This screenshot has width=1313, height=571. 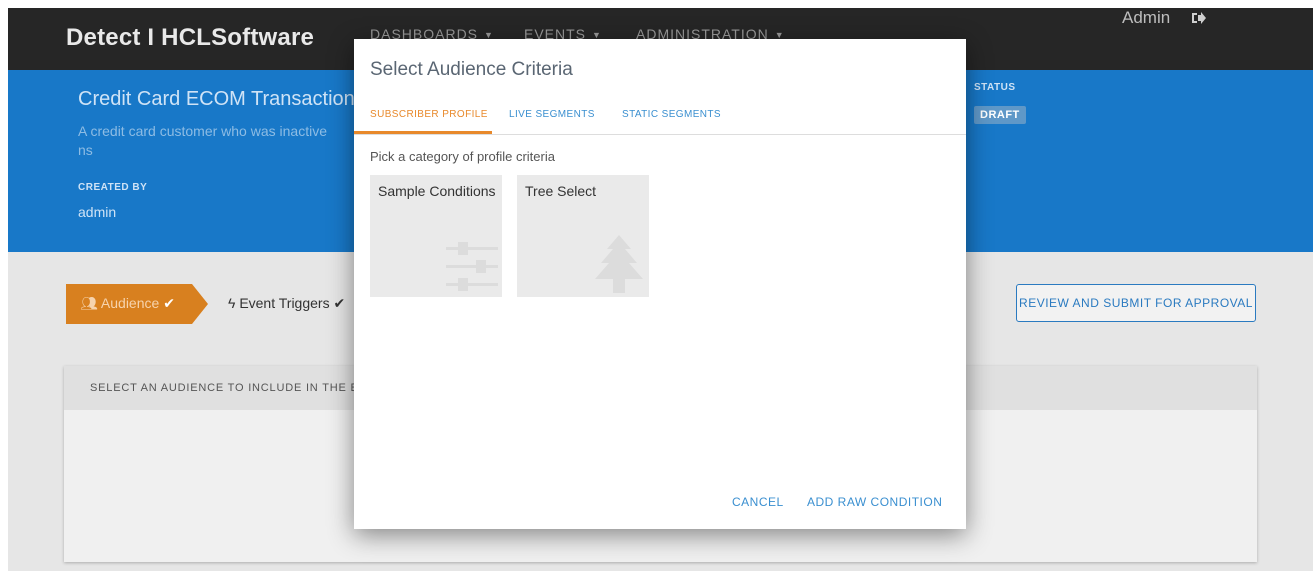 I want to click on card-tree-select: Tree Select, so click(x=583, y=236).